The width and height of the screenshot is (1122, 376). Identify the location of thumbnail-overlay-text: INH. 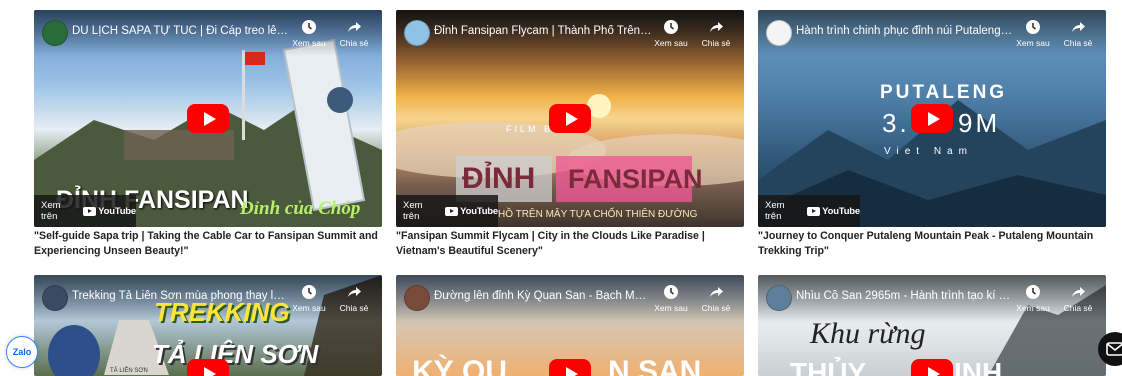
(978, 366).